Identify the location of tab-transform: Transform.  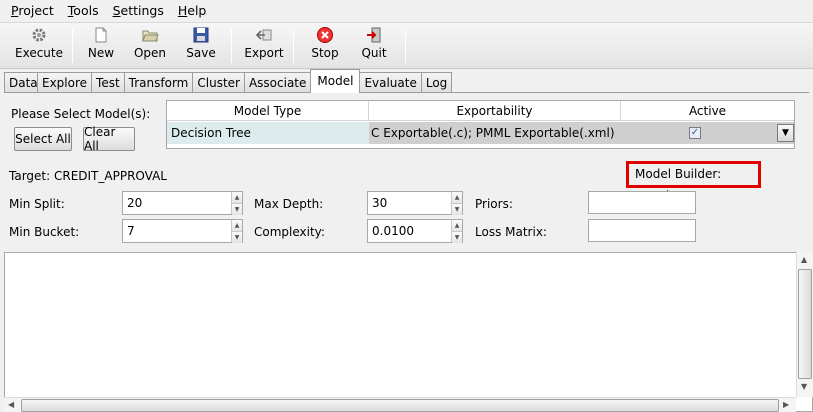
(158, 82).